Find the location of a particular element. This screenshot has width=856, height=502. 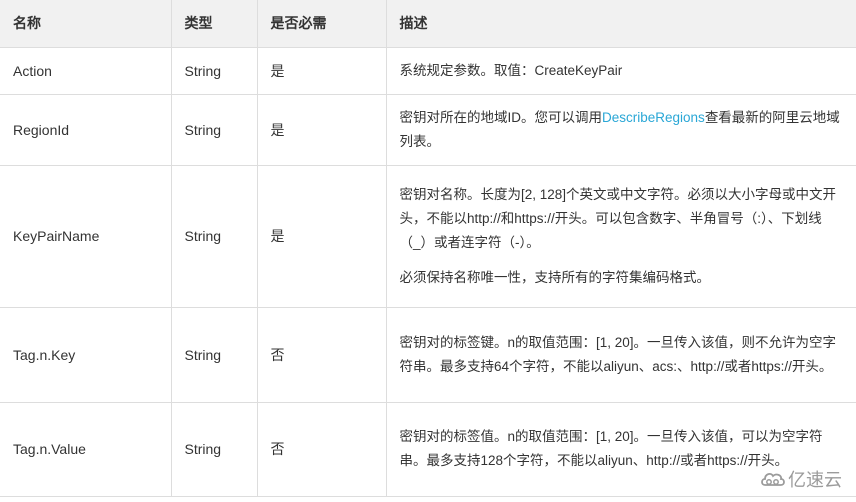

header-type: 类型 is located at coordinates (214, 24).